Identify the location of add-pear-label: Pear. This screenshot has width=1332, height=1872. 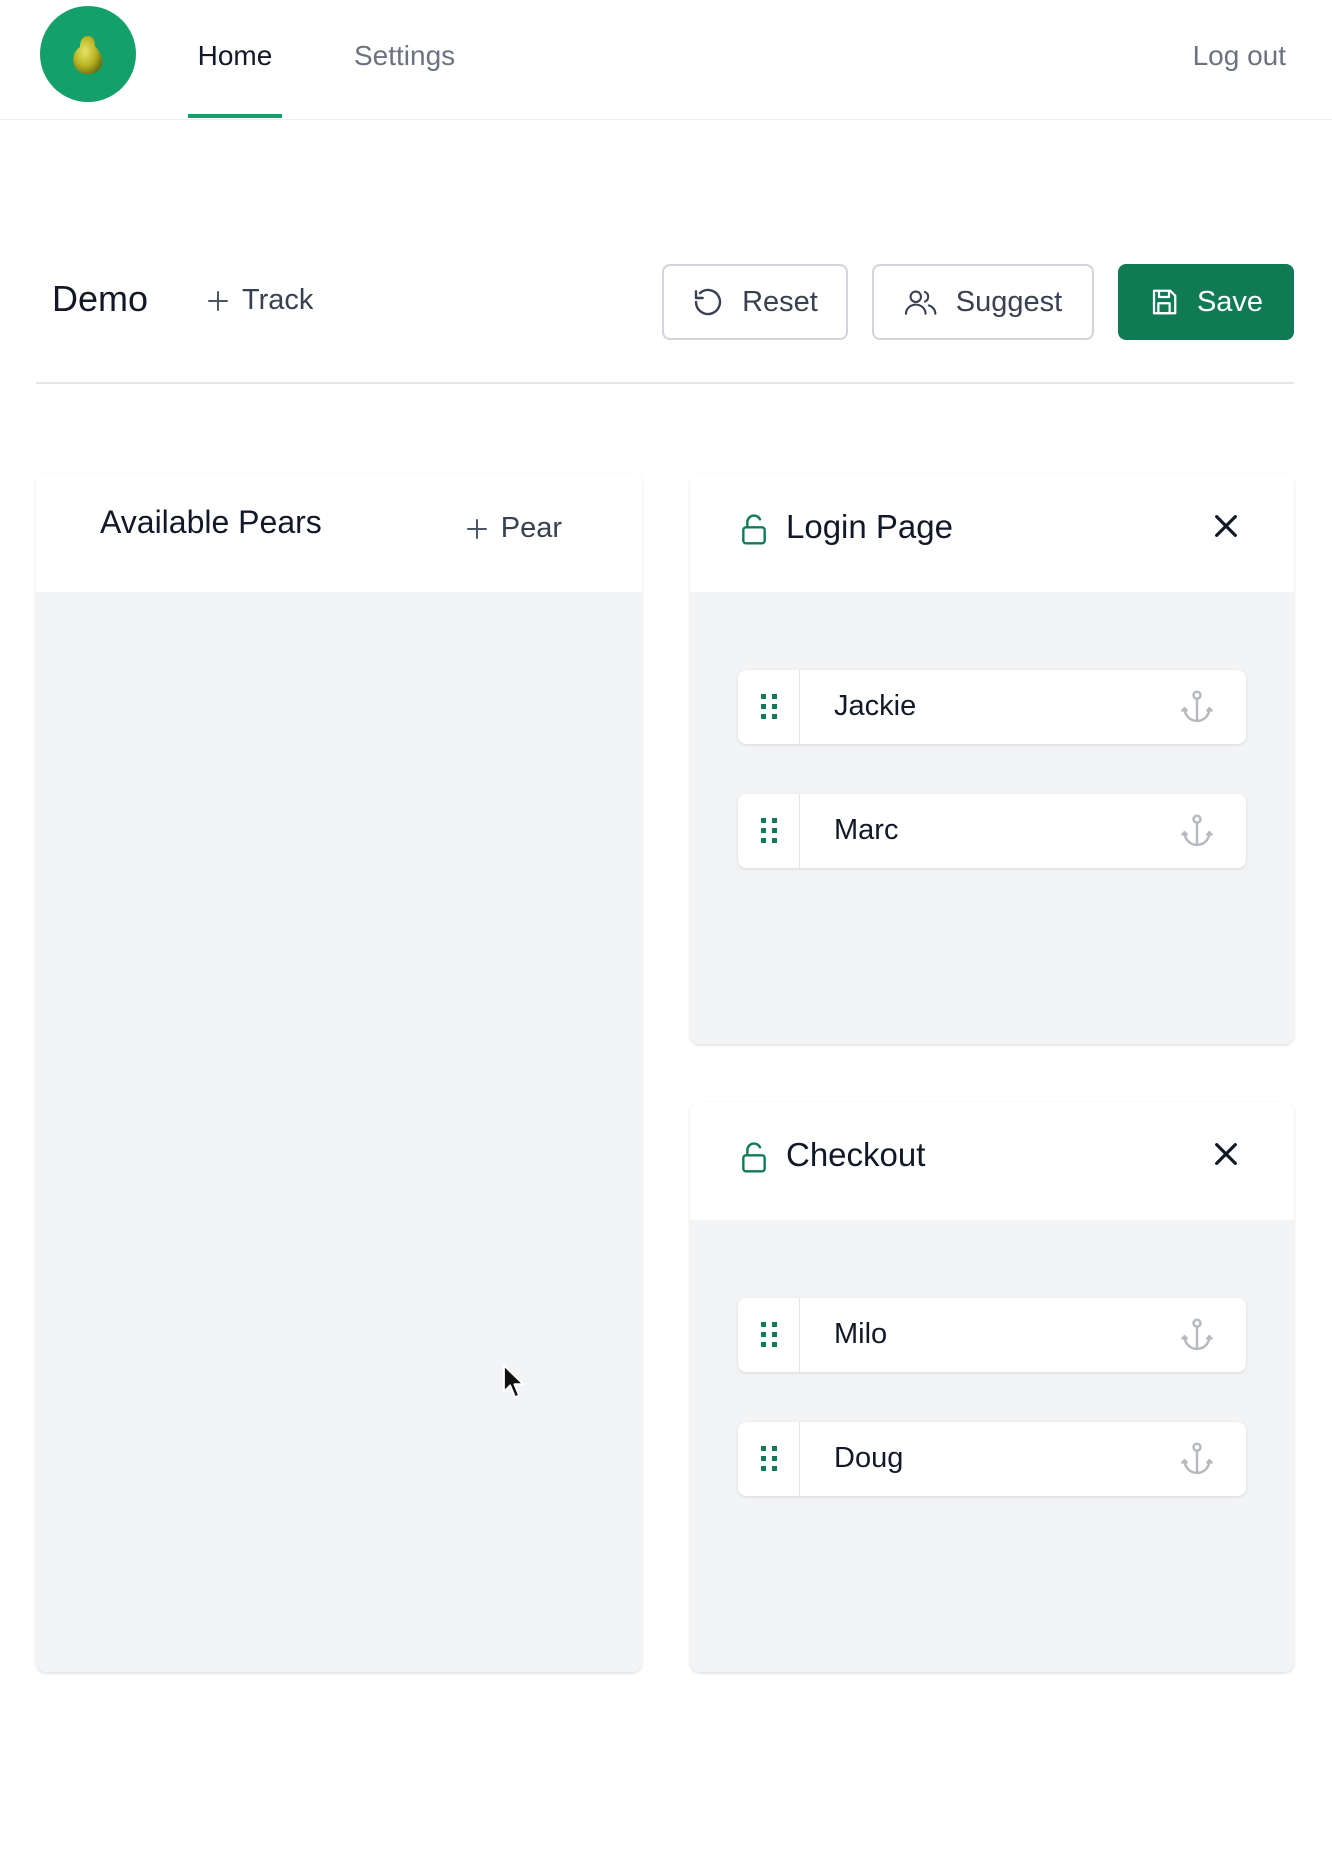
(531, 528).